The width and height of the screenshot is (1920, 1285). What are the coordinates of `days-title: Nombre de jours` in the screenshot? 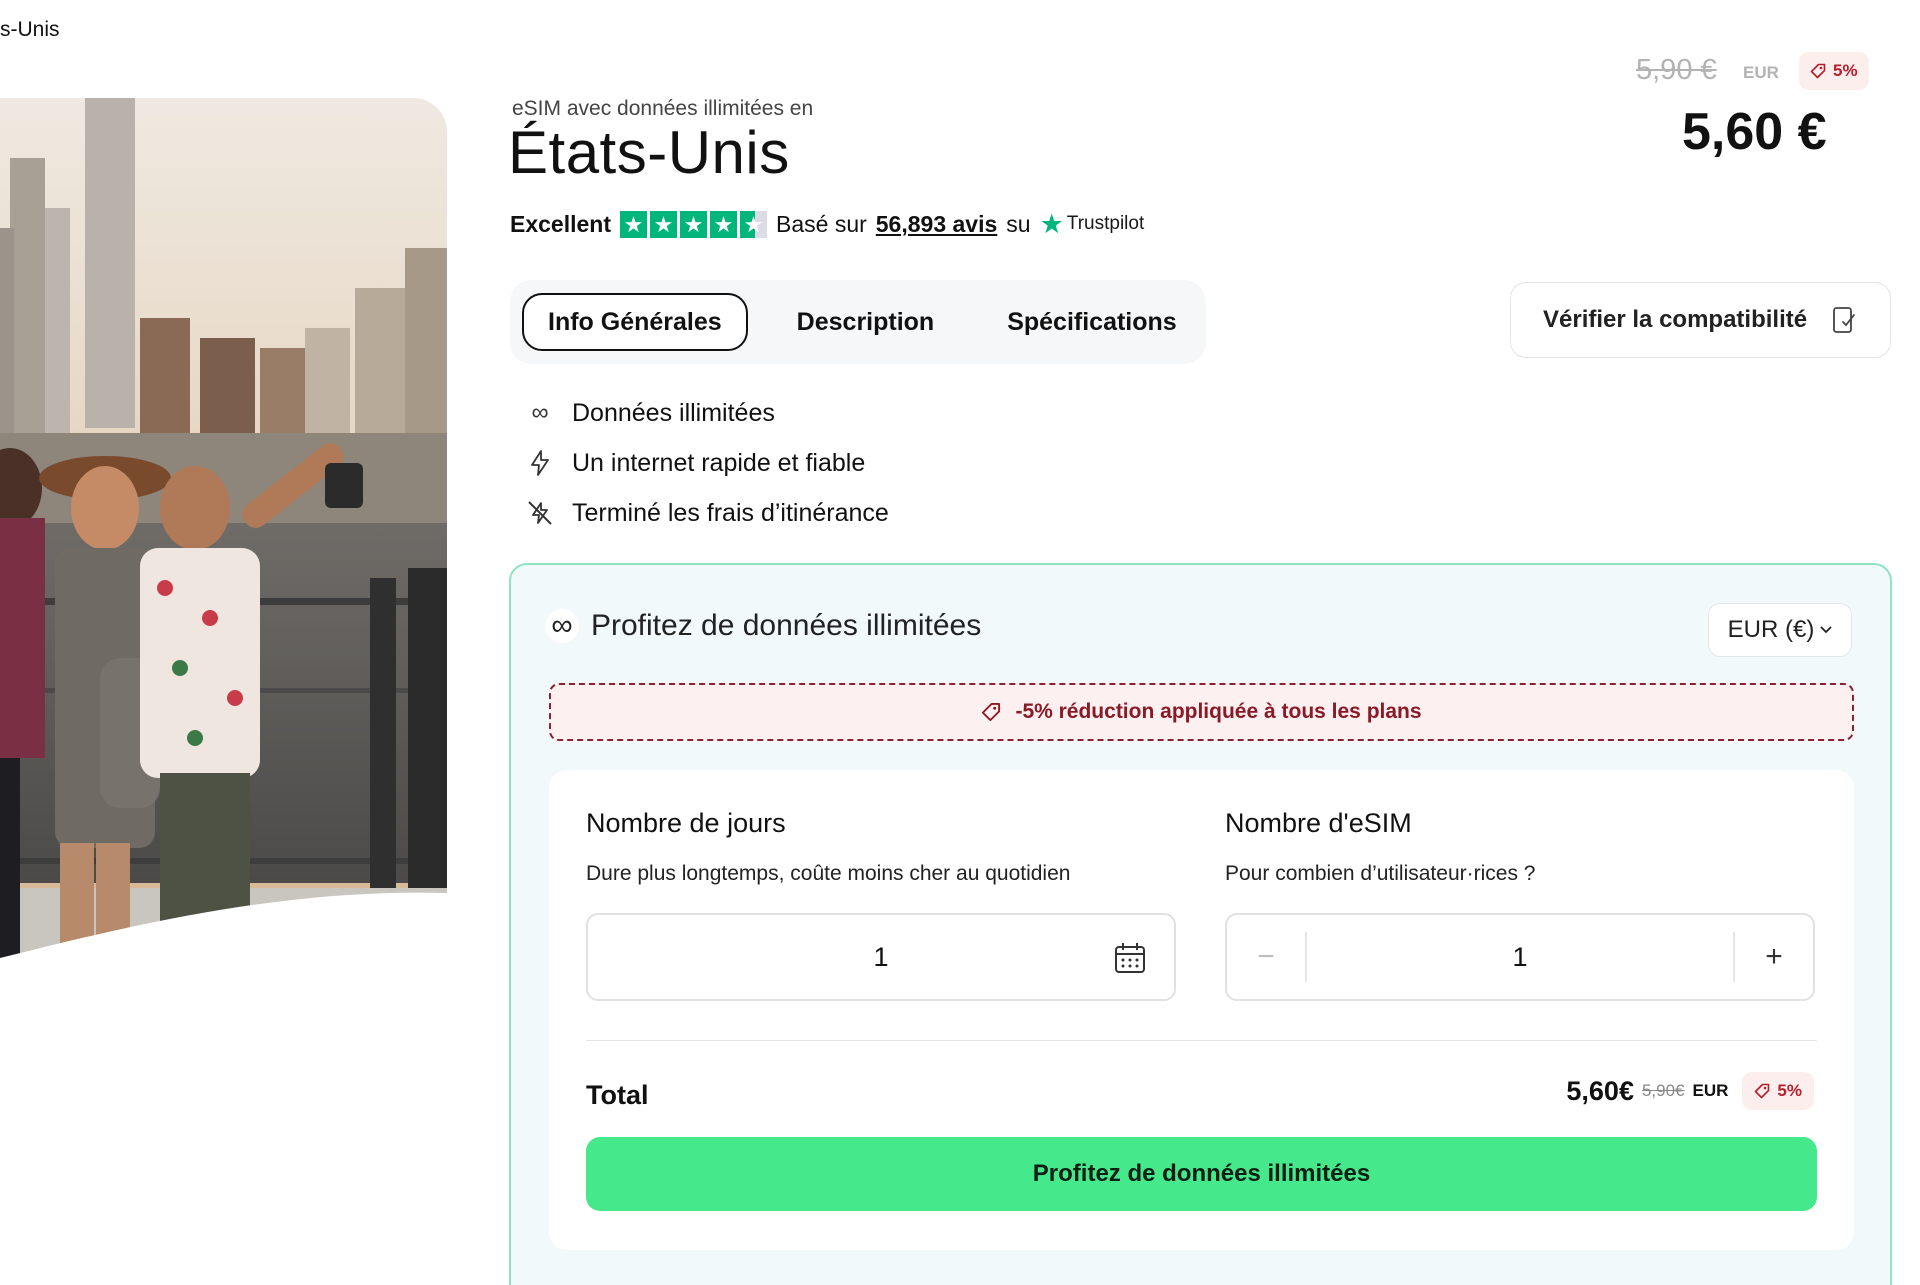 It's located at (686, 823).